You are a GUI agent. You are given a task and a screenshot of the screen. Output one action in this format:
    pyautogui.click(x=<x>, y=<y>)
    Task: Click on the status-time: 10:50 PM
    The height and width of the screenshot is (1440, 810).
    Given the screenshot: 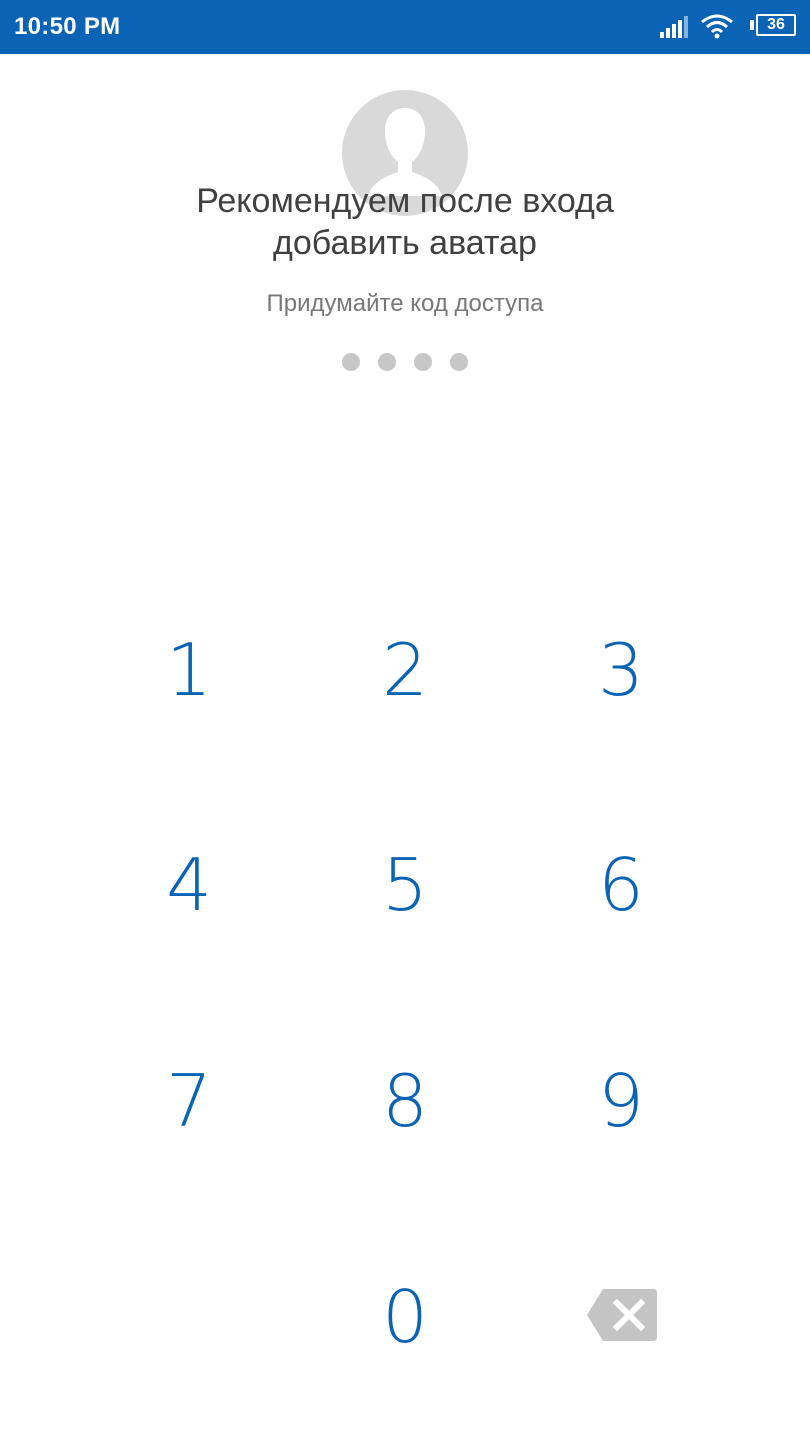 What is the action you would take?
    pyautogui.click(x=67, y=26)
    